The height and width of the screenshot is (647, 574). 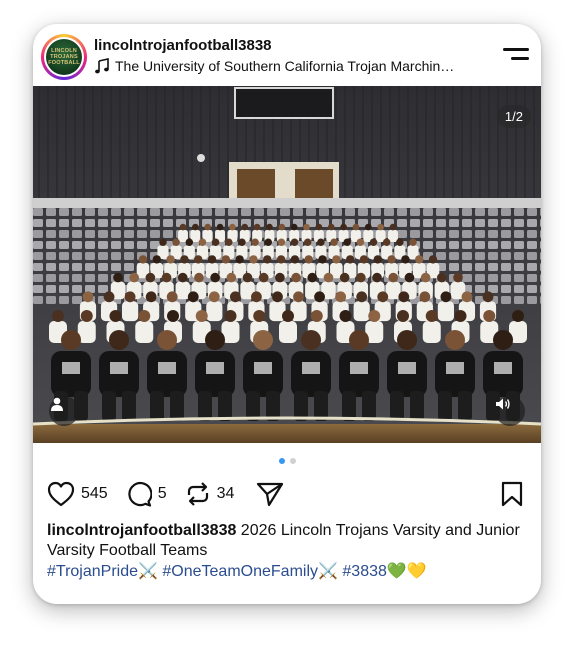 I want to click on hashtag-link: #TrojanPride, so click(x=92, y=571).